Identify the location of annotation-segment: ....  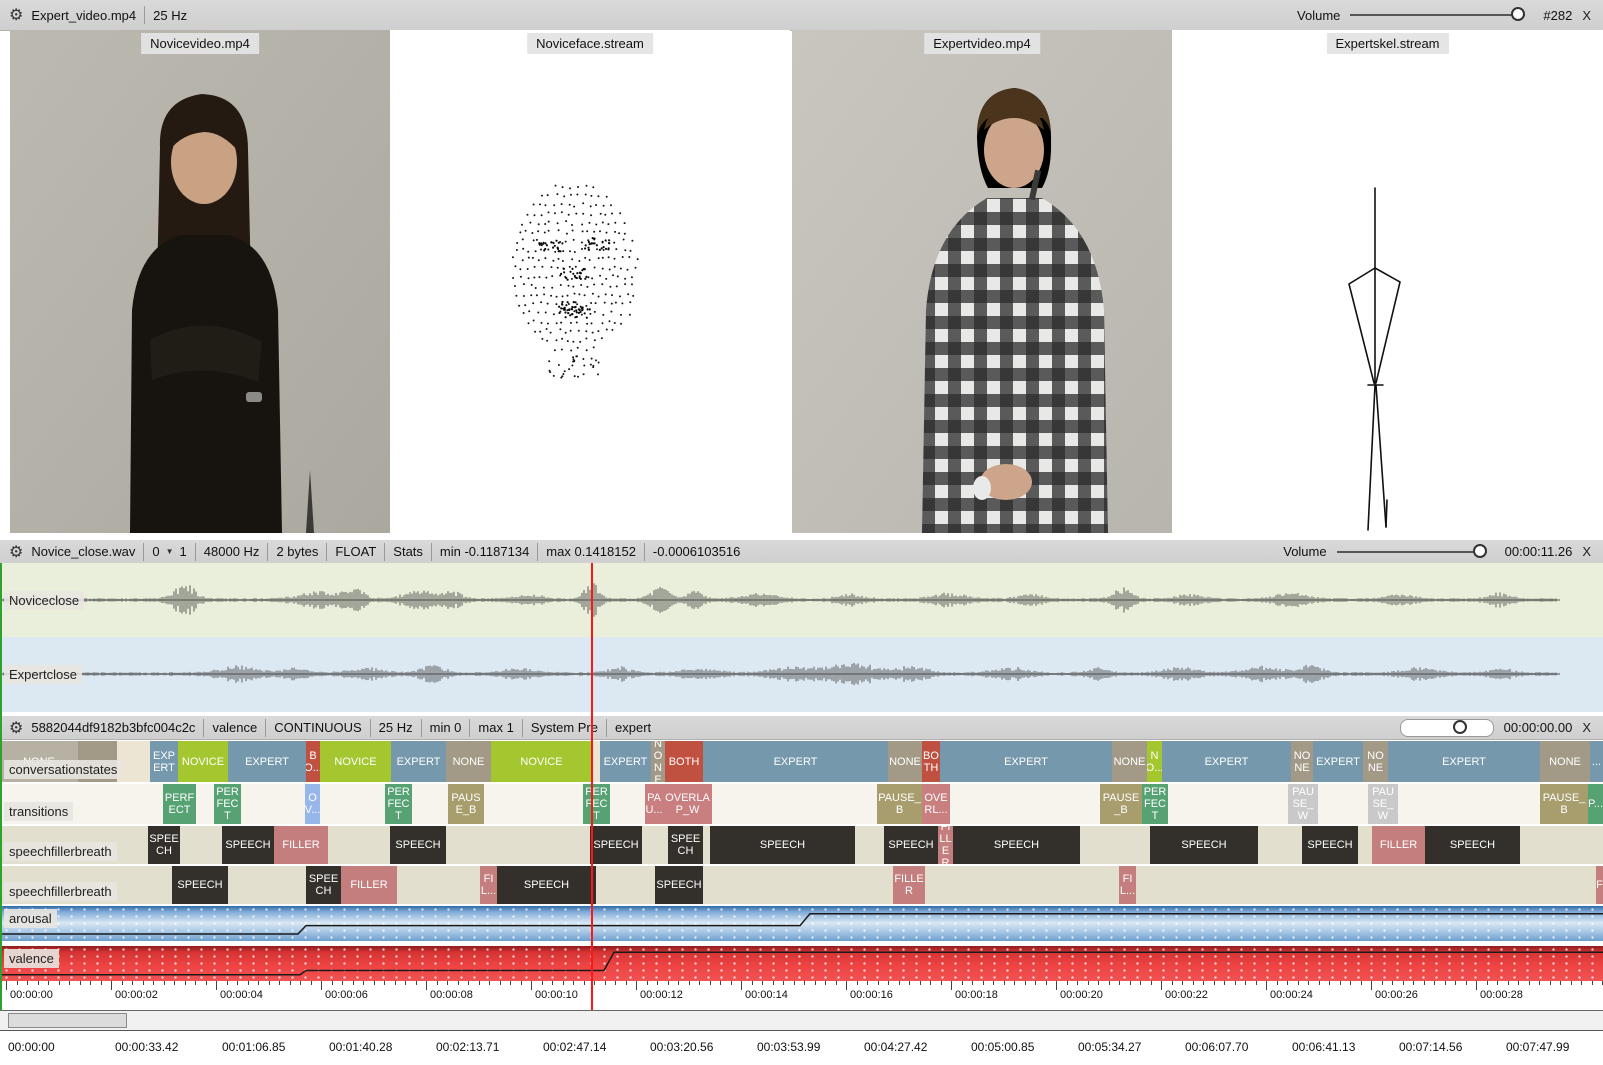
(1596, 761).